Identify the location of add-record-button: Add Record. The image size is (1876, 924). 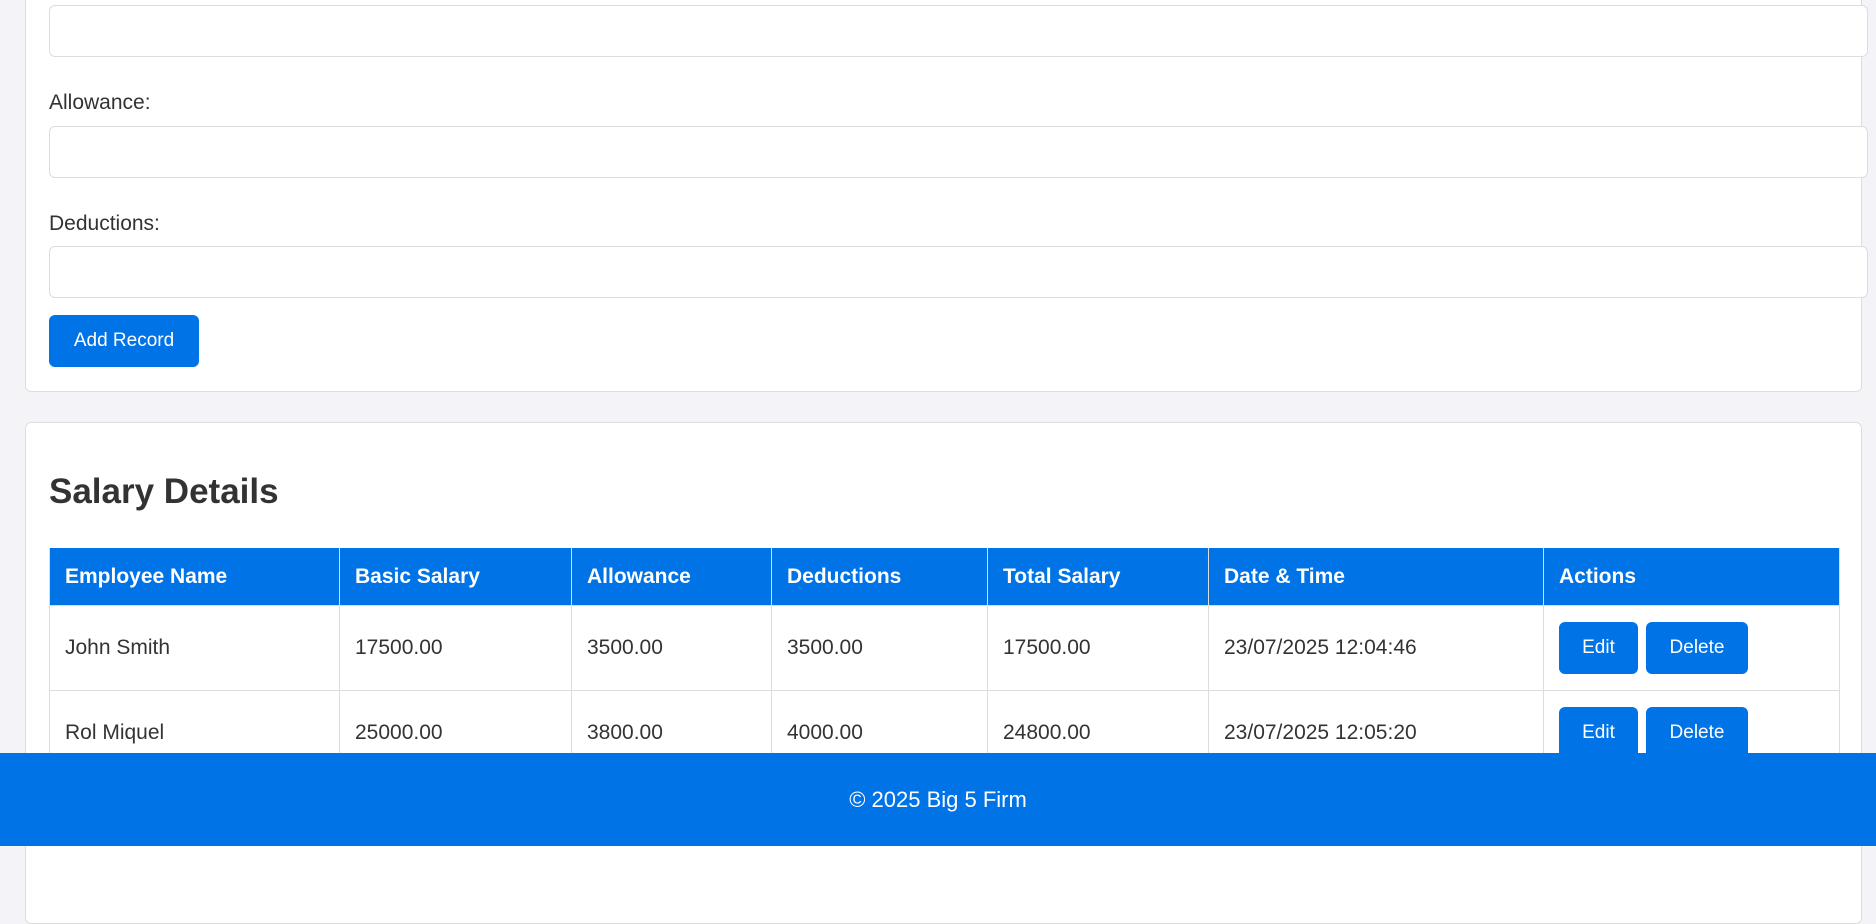
(124, 341).